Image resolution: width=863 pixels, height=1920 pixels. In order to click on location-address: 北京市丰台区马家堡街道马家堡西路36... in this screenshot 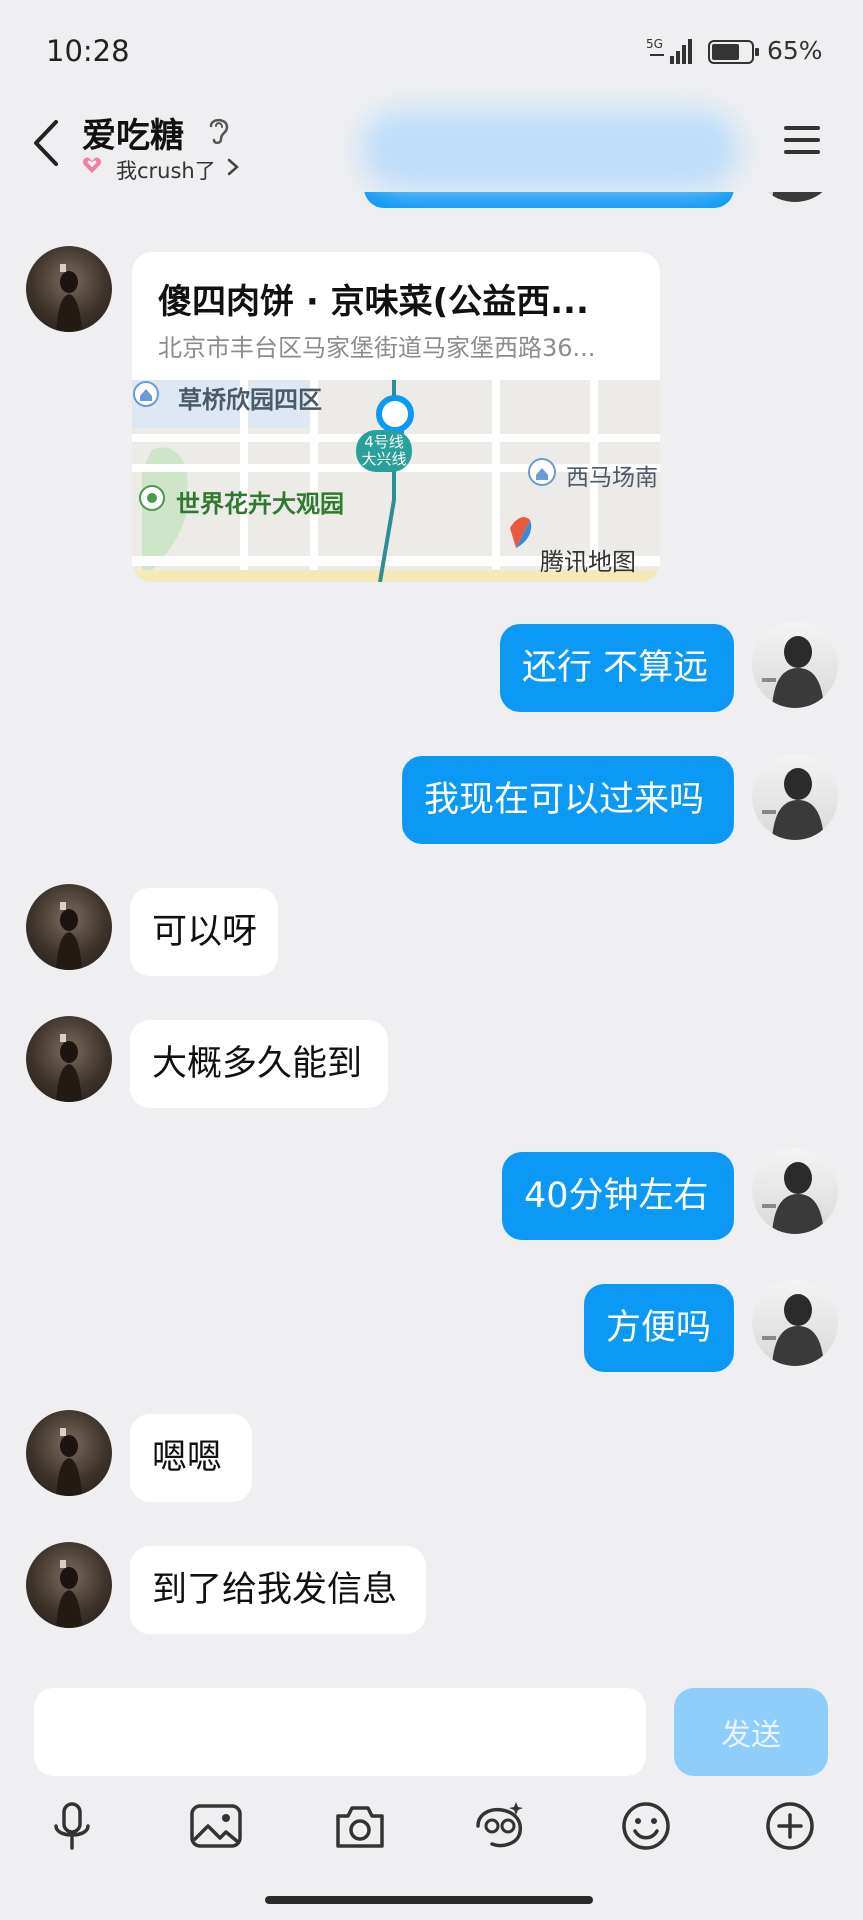, I will do `click(377, 348)`.